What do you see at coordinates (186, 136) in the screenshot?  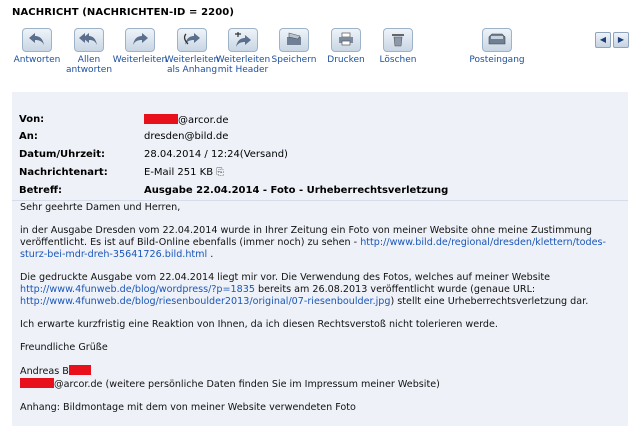 I see `to-value: dresden@bild.de` at bounding box center [186, 136].